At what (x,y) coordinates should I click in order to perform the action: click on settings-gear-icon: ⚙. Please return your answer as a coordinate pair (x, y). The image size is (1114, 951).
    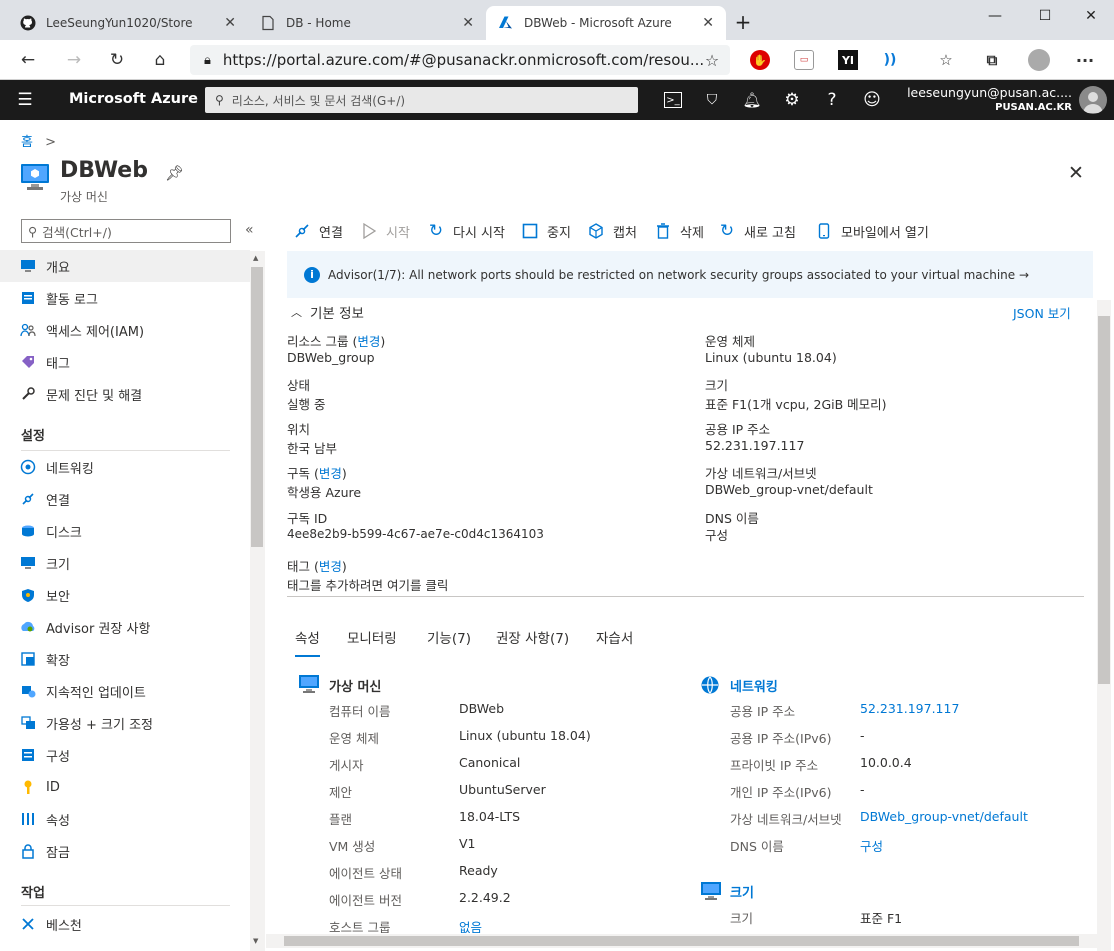
    Looking at the image, I should click on (792, 100).